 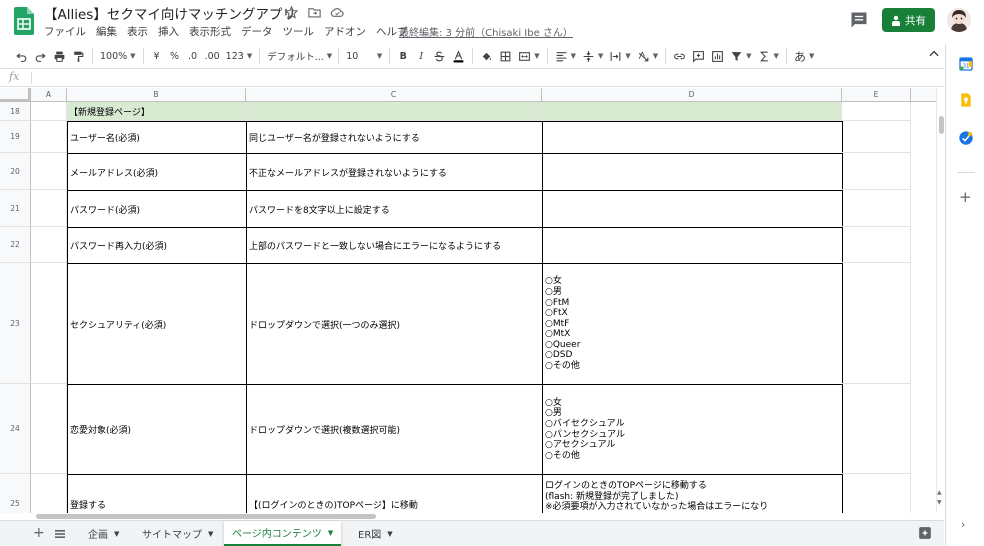 I want to click on cell-e25, so click(x=876, y=493).